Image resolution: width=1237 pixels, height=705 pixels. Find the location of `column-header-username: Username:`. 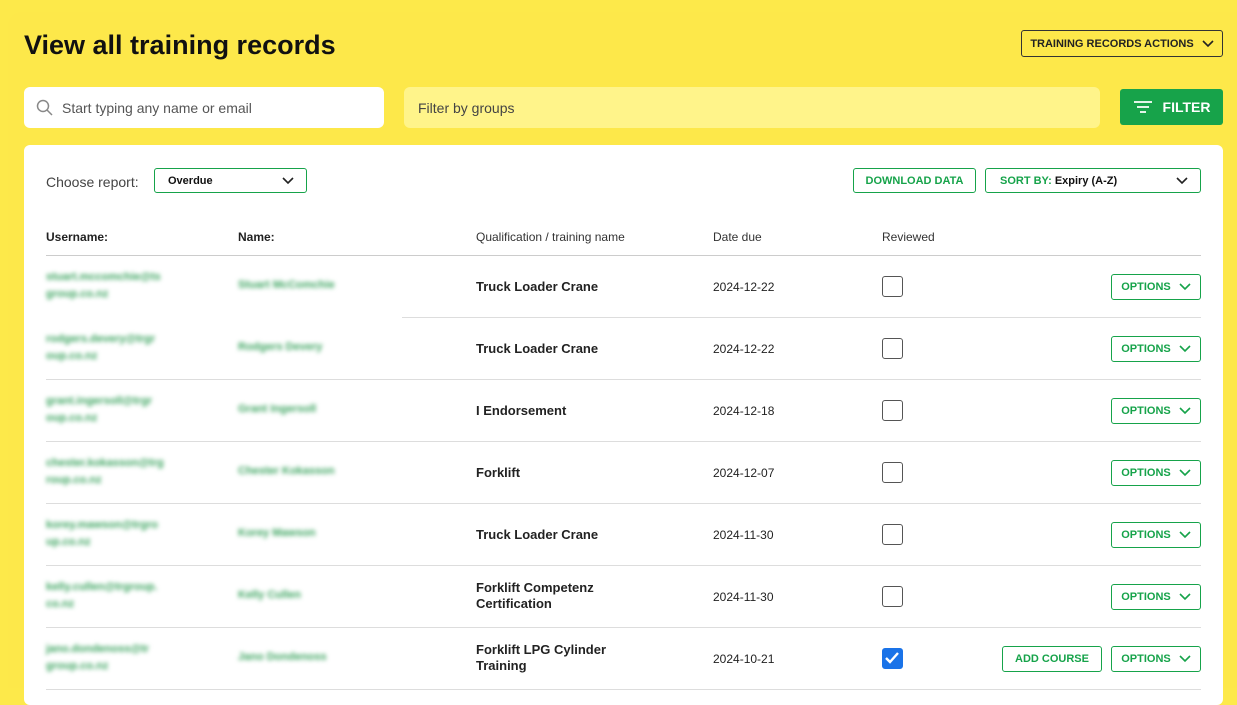

column-header-username: Username: is located at coordinates (77, 237).